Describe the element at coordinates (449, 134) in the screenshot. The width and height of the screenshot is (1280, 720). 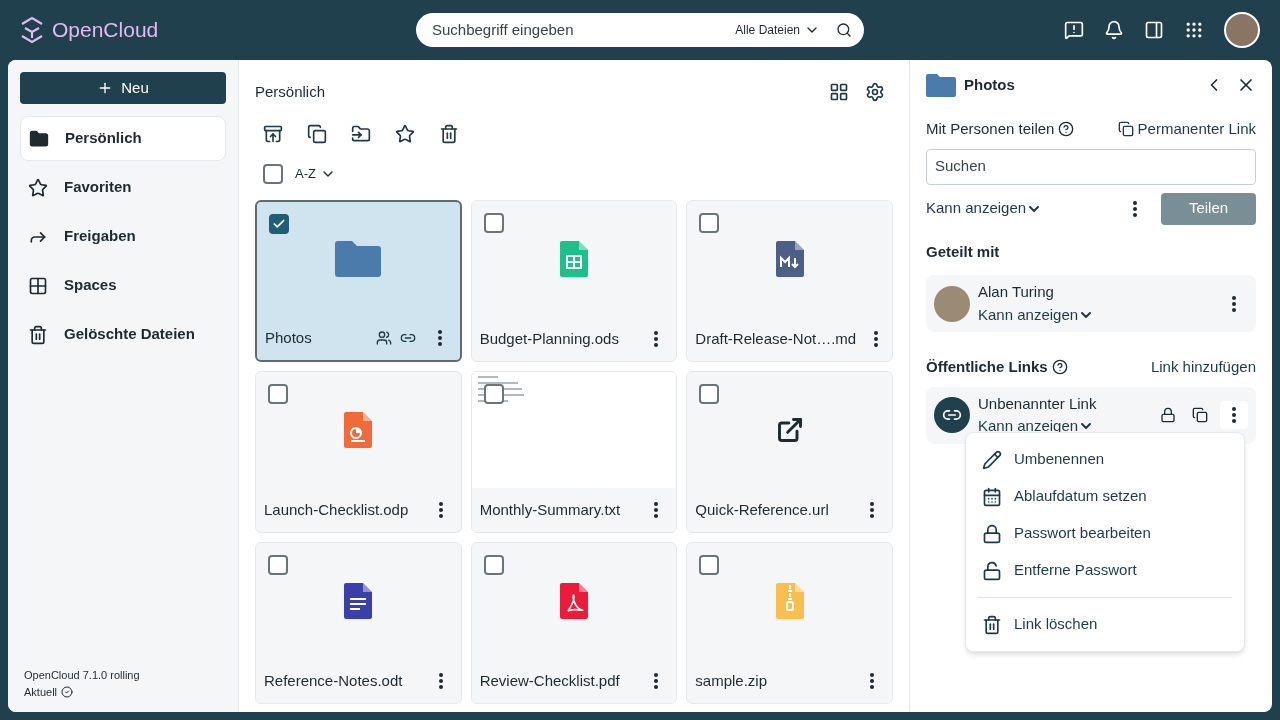
I see `trash-icon` at that location.